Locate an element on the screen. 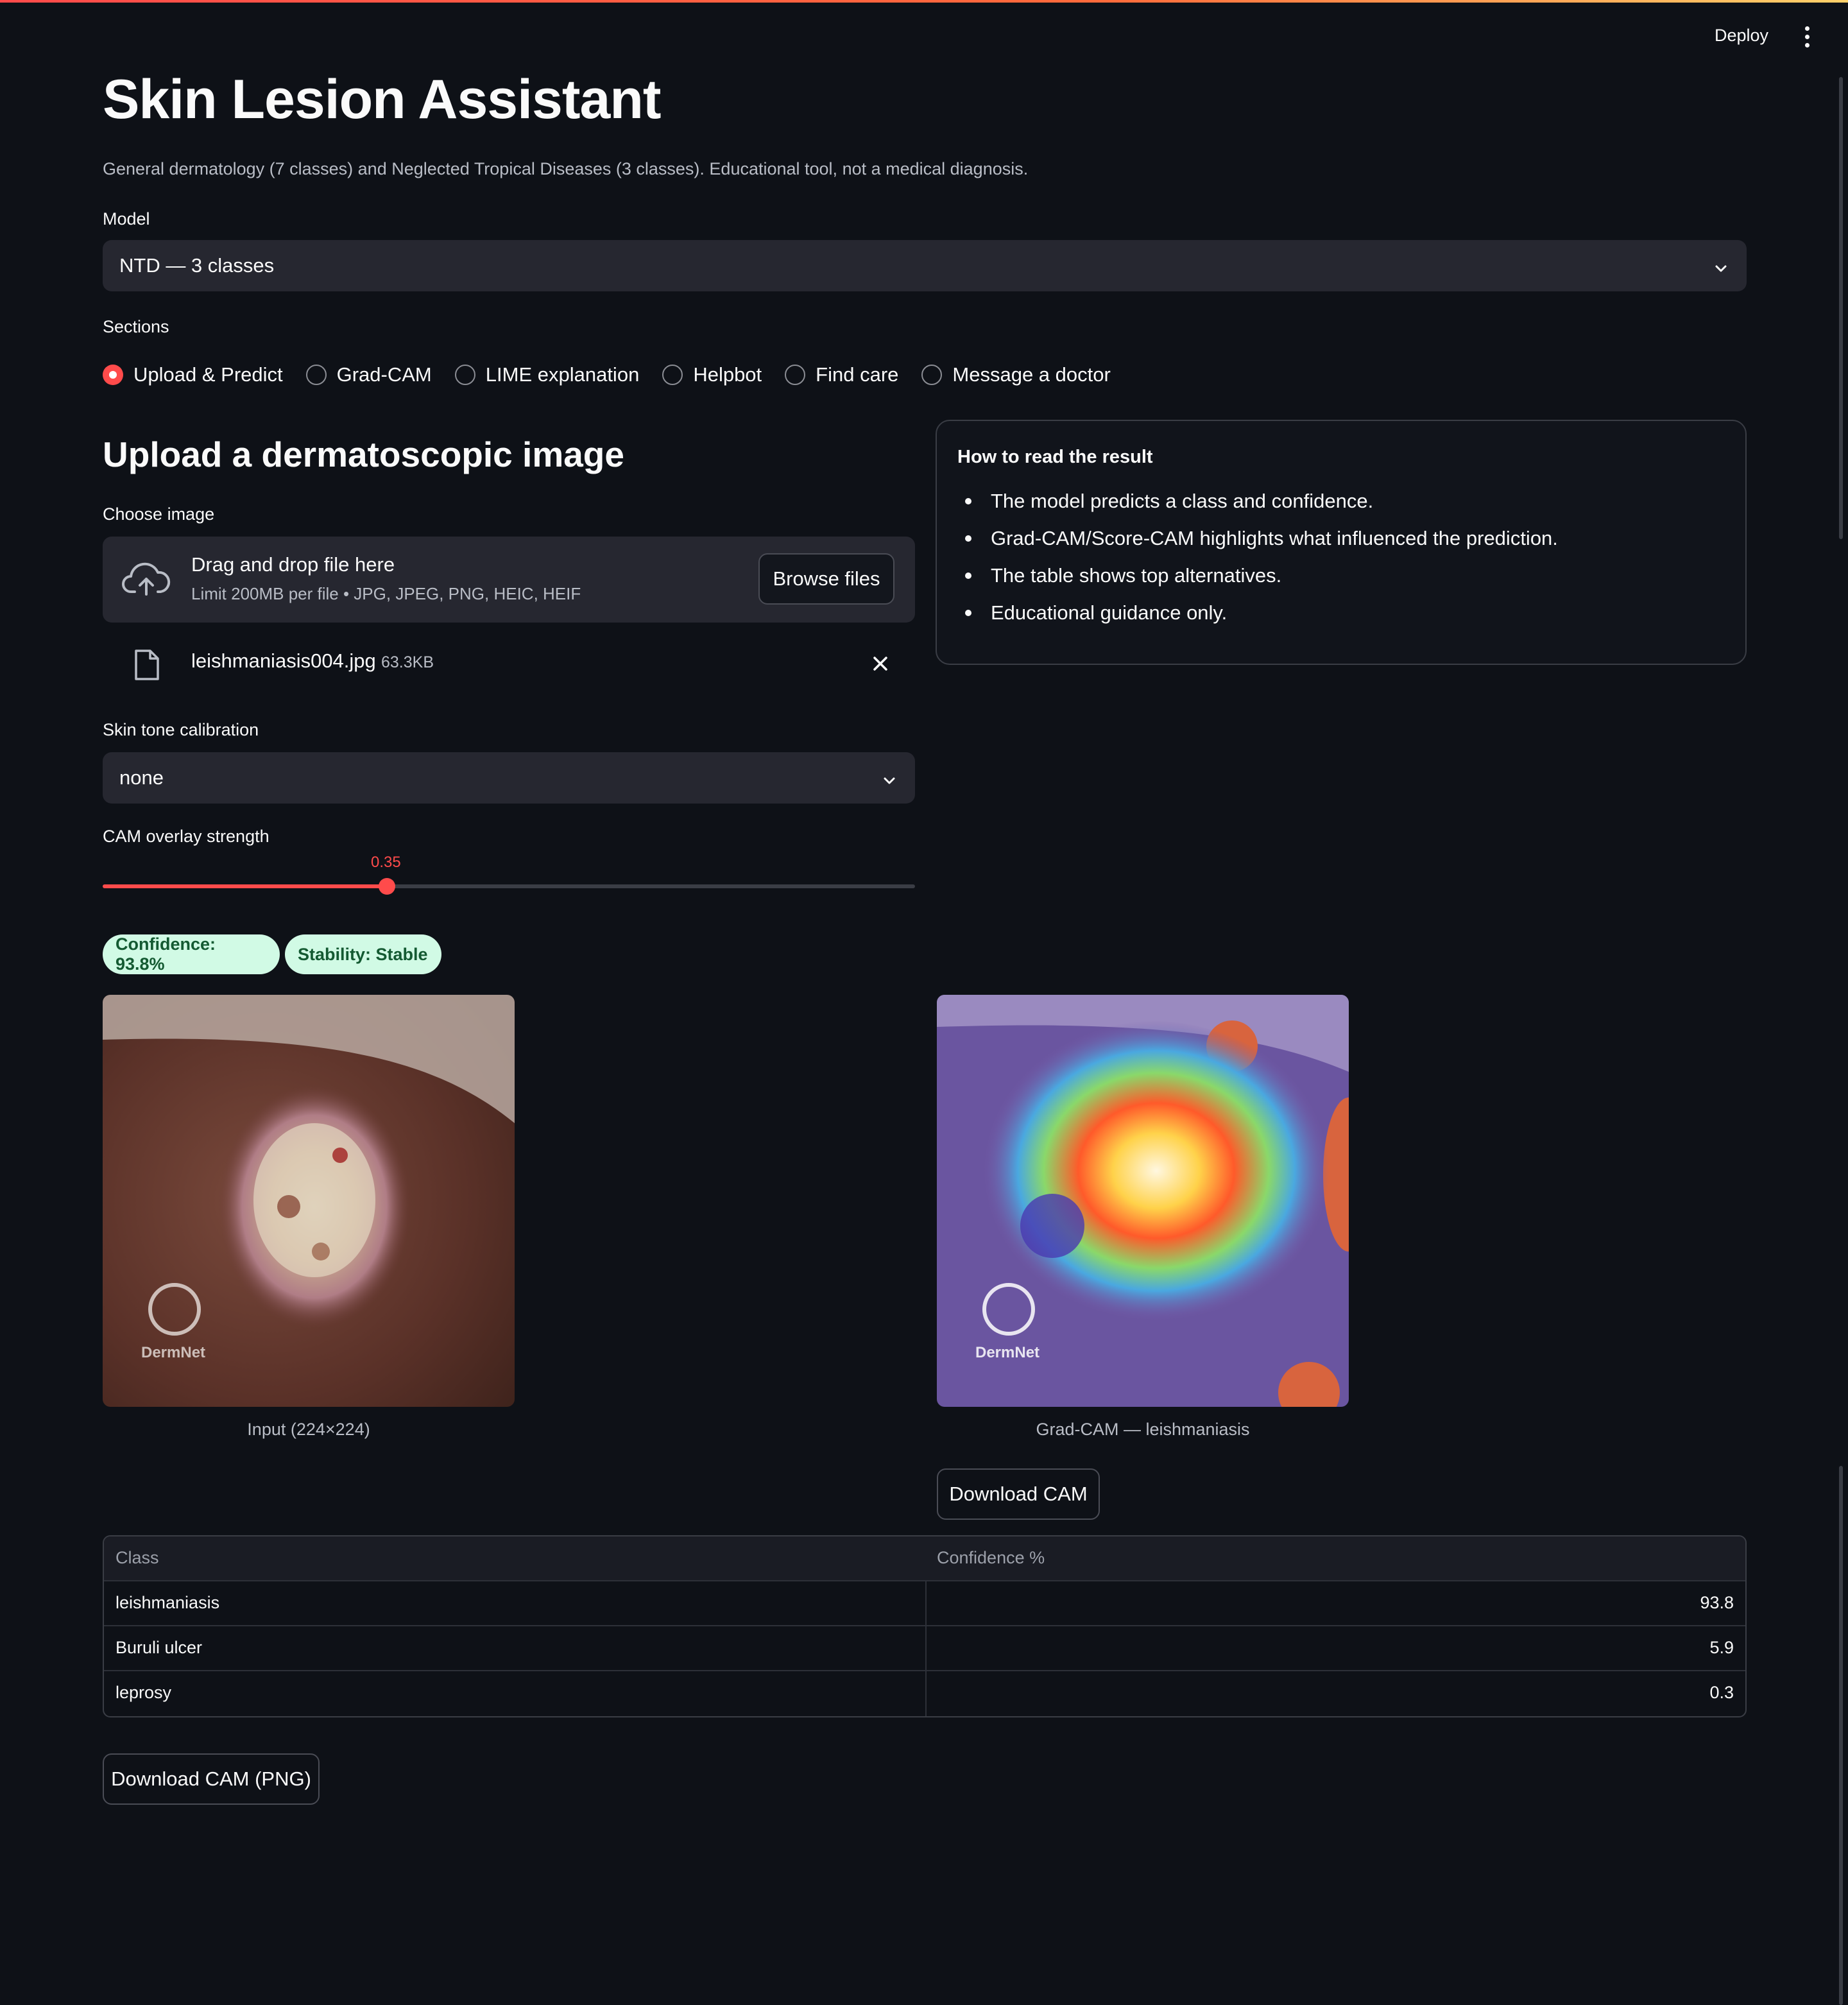 This screenshot has height=2005, width=1848. cam-slider-value: 0.35 is located at coordinates (386, 862).